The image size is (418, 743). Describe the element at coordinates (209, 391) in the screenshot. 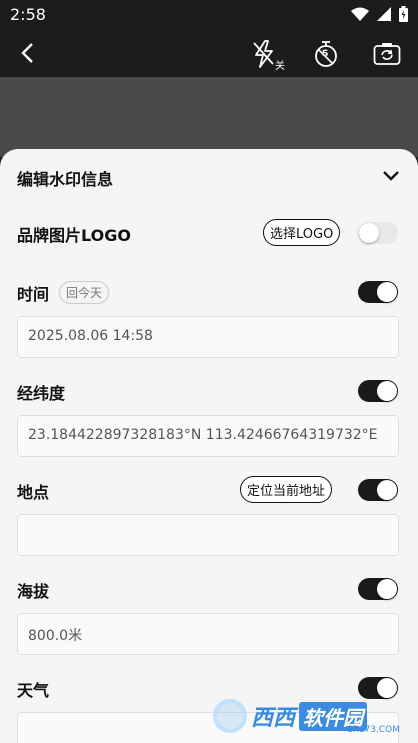

I see `coords-row: 经纬度` at that location.